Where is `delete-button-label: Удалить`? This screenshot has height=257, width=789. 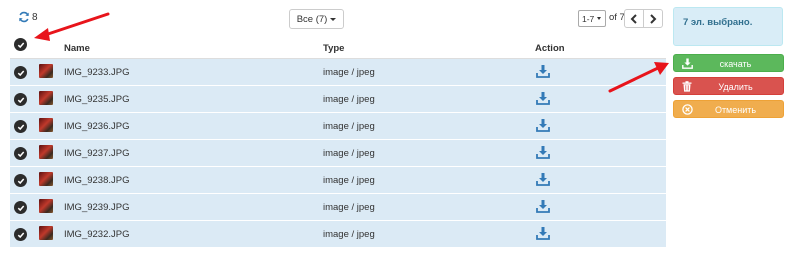 delete-button-label: Удалить is located at coordinates (735, 87).